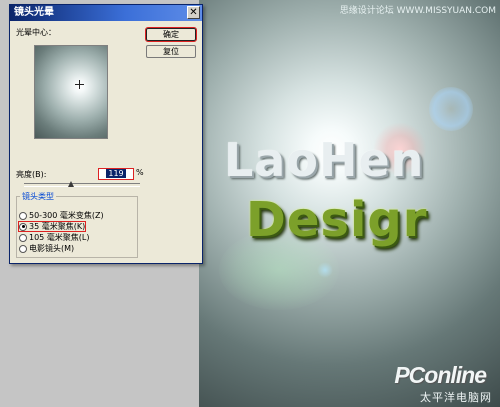 This screenshot has width=500, height=407. What do you see at coordinates (71, 184) in the screenshot?
I see `brightness-slider-thumb` at bounding box center [71, 184].